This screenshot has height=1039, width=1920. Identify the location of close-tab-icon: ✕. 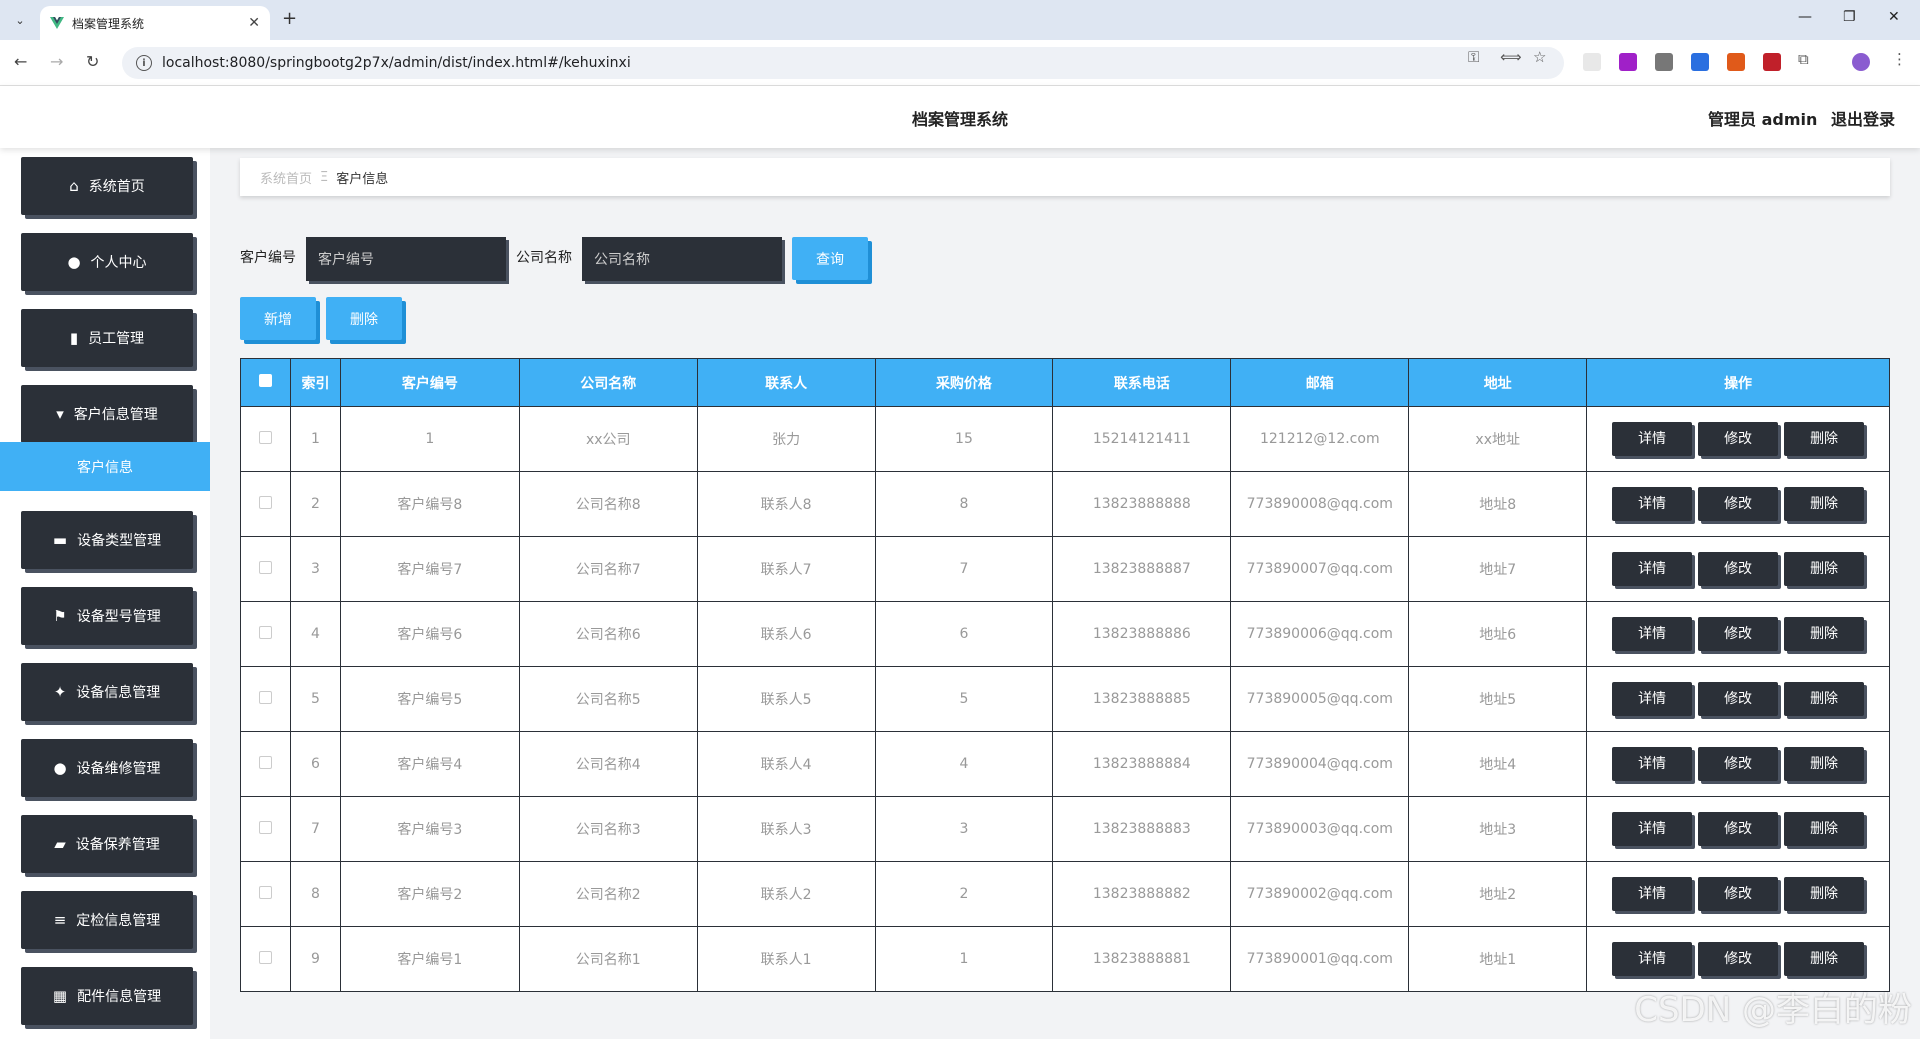
(254, 23).